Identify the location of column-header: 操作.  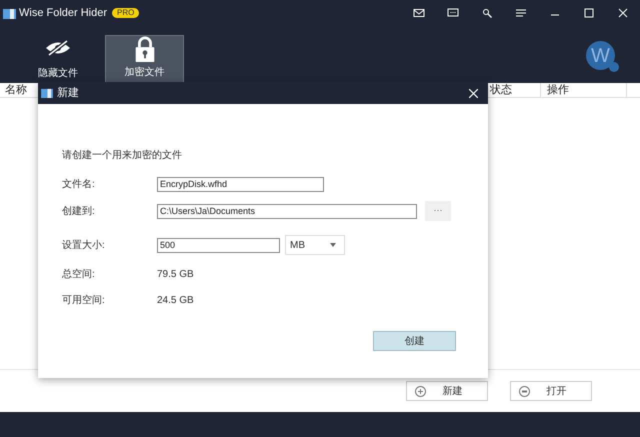
(558, 90).